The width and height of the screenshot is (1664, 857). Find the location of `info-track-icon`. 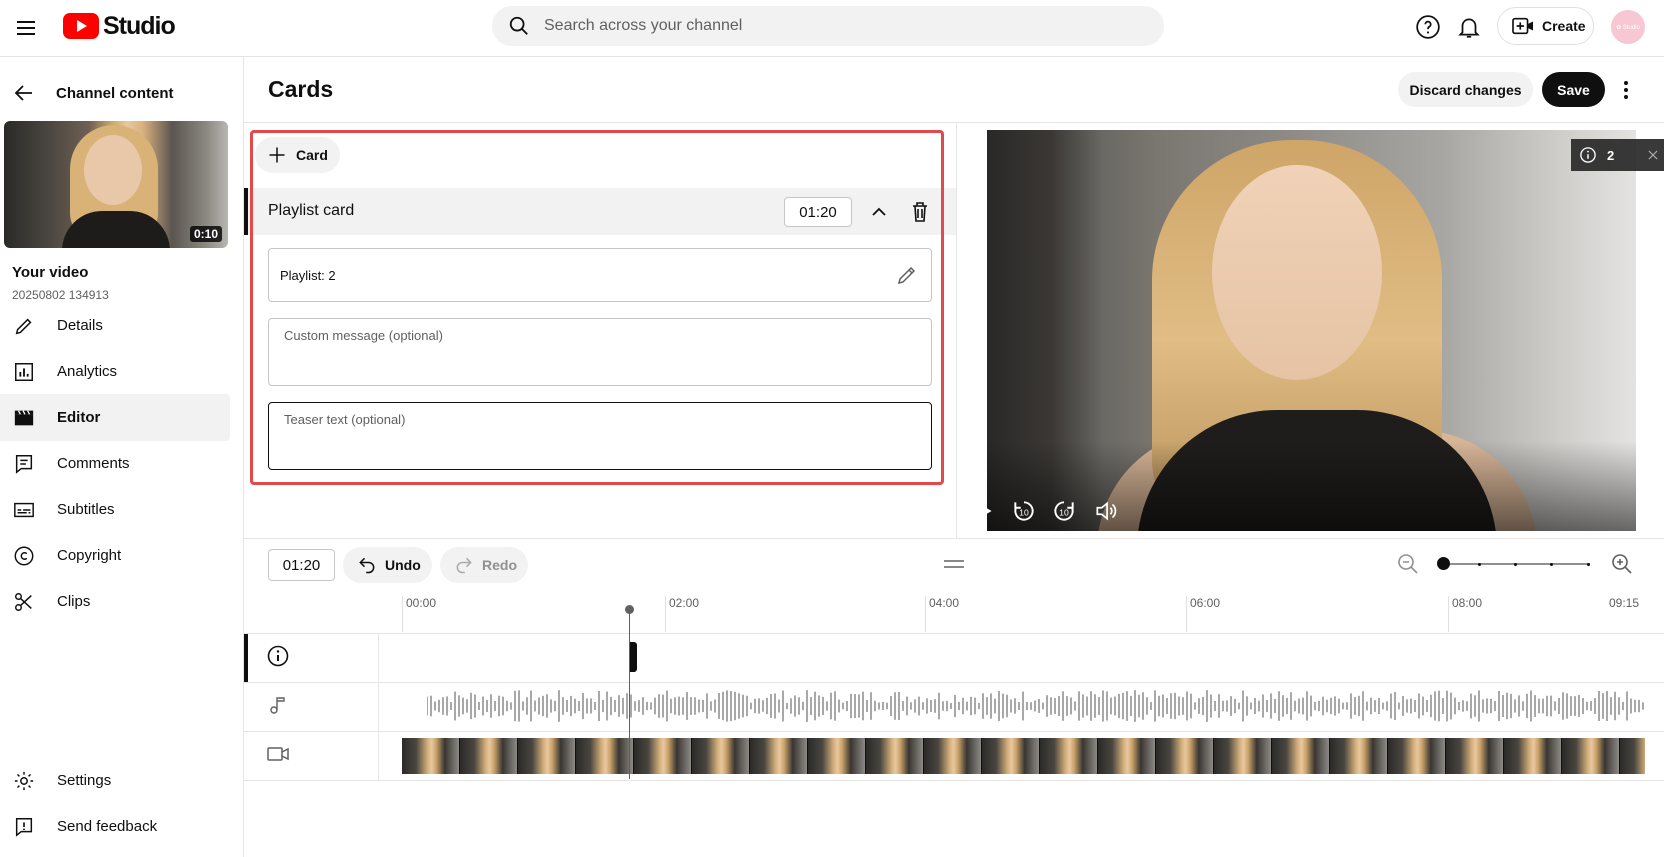

info-track-icon is located at coordinates (278, 656).